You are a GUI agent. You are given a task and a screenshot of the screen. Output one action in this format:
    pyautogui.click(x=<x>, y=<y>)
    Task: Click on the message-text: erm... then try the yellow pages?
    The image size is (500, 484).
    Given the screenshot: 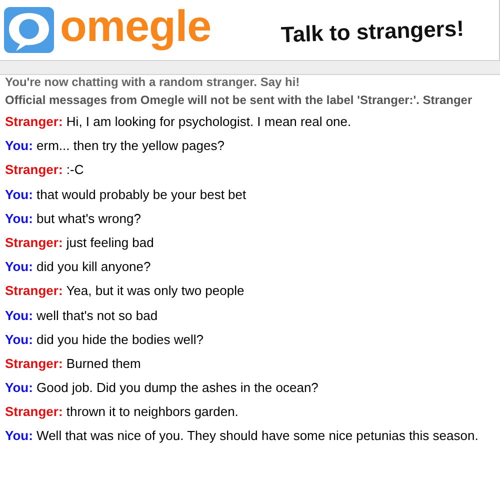 What is the action you would take?
    pyautogui.click(x=130, y=146)
    